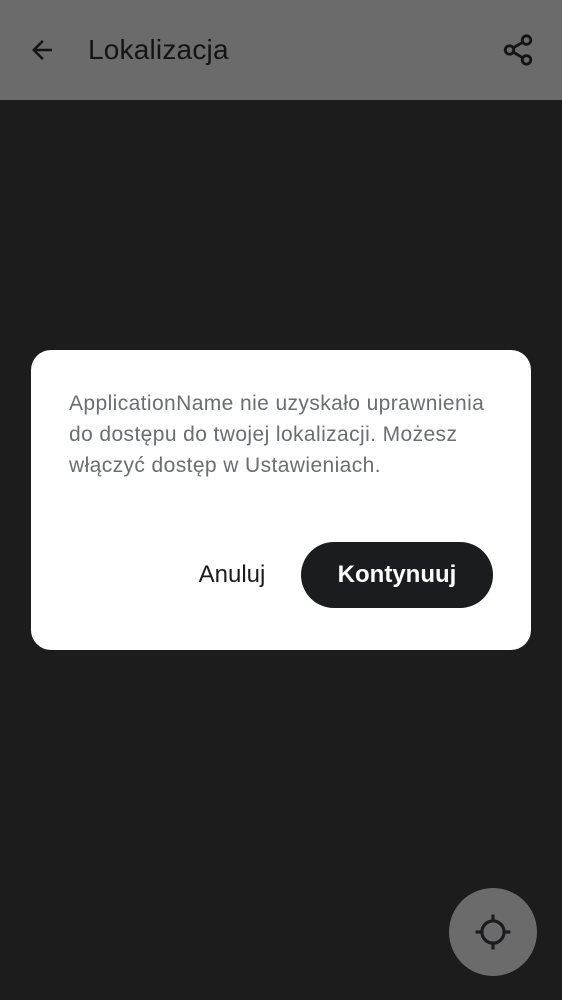  I want to click on arrow-back-icon, so click(42, 50).